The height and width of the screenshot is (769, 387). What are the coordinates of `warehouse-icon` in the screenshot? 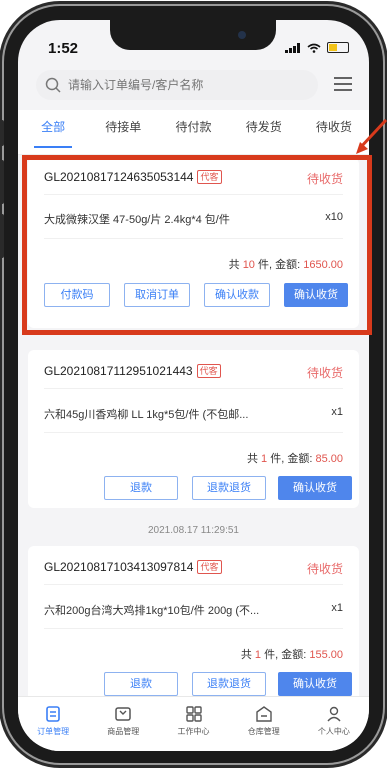 It's located at (264, 714).